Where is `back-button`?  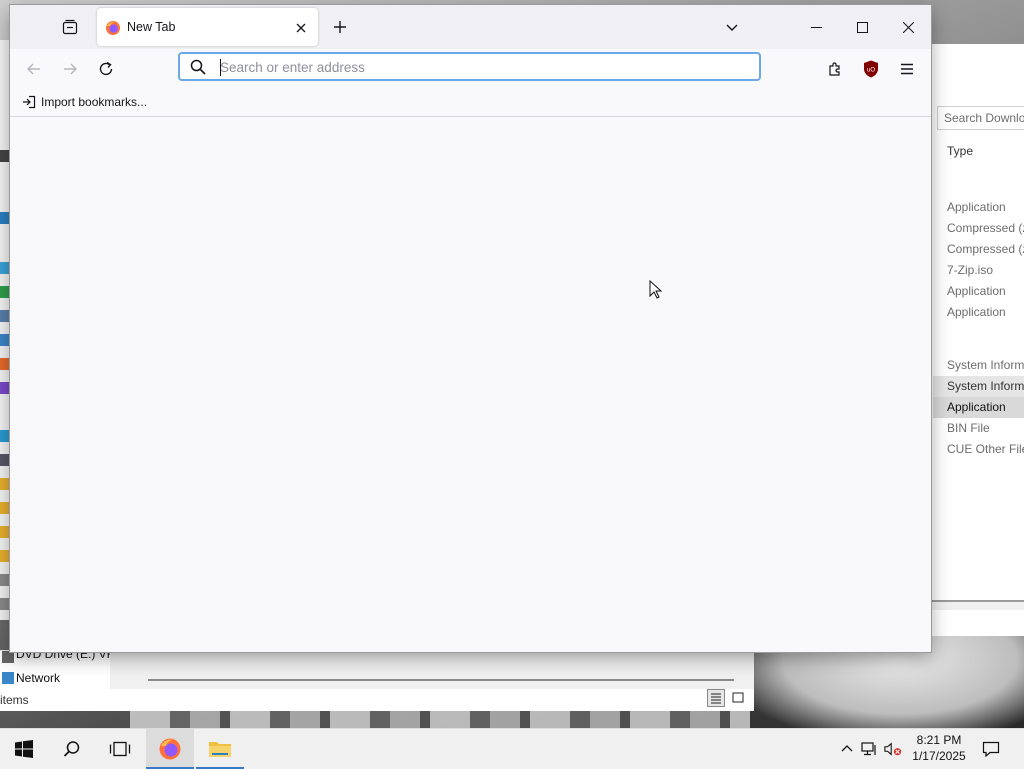 back-button is located at coordinates (34, 69).